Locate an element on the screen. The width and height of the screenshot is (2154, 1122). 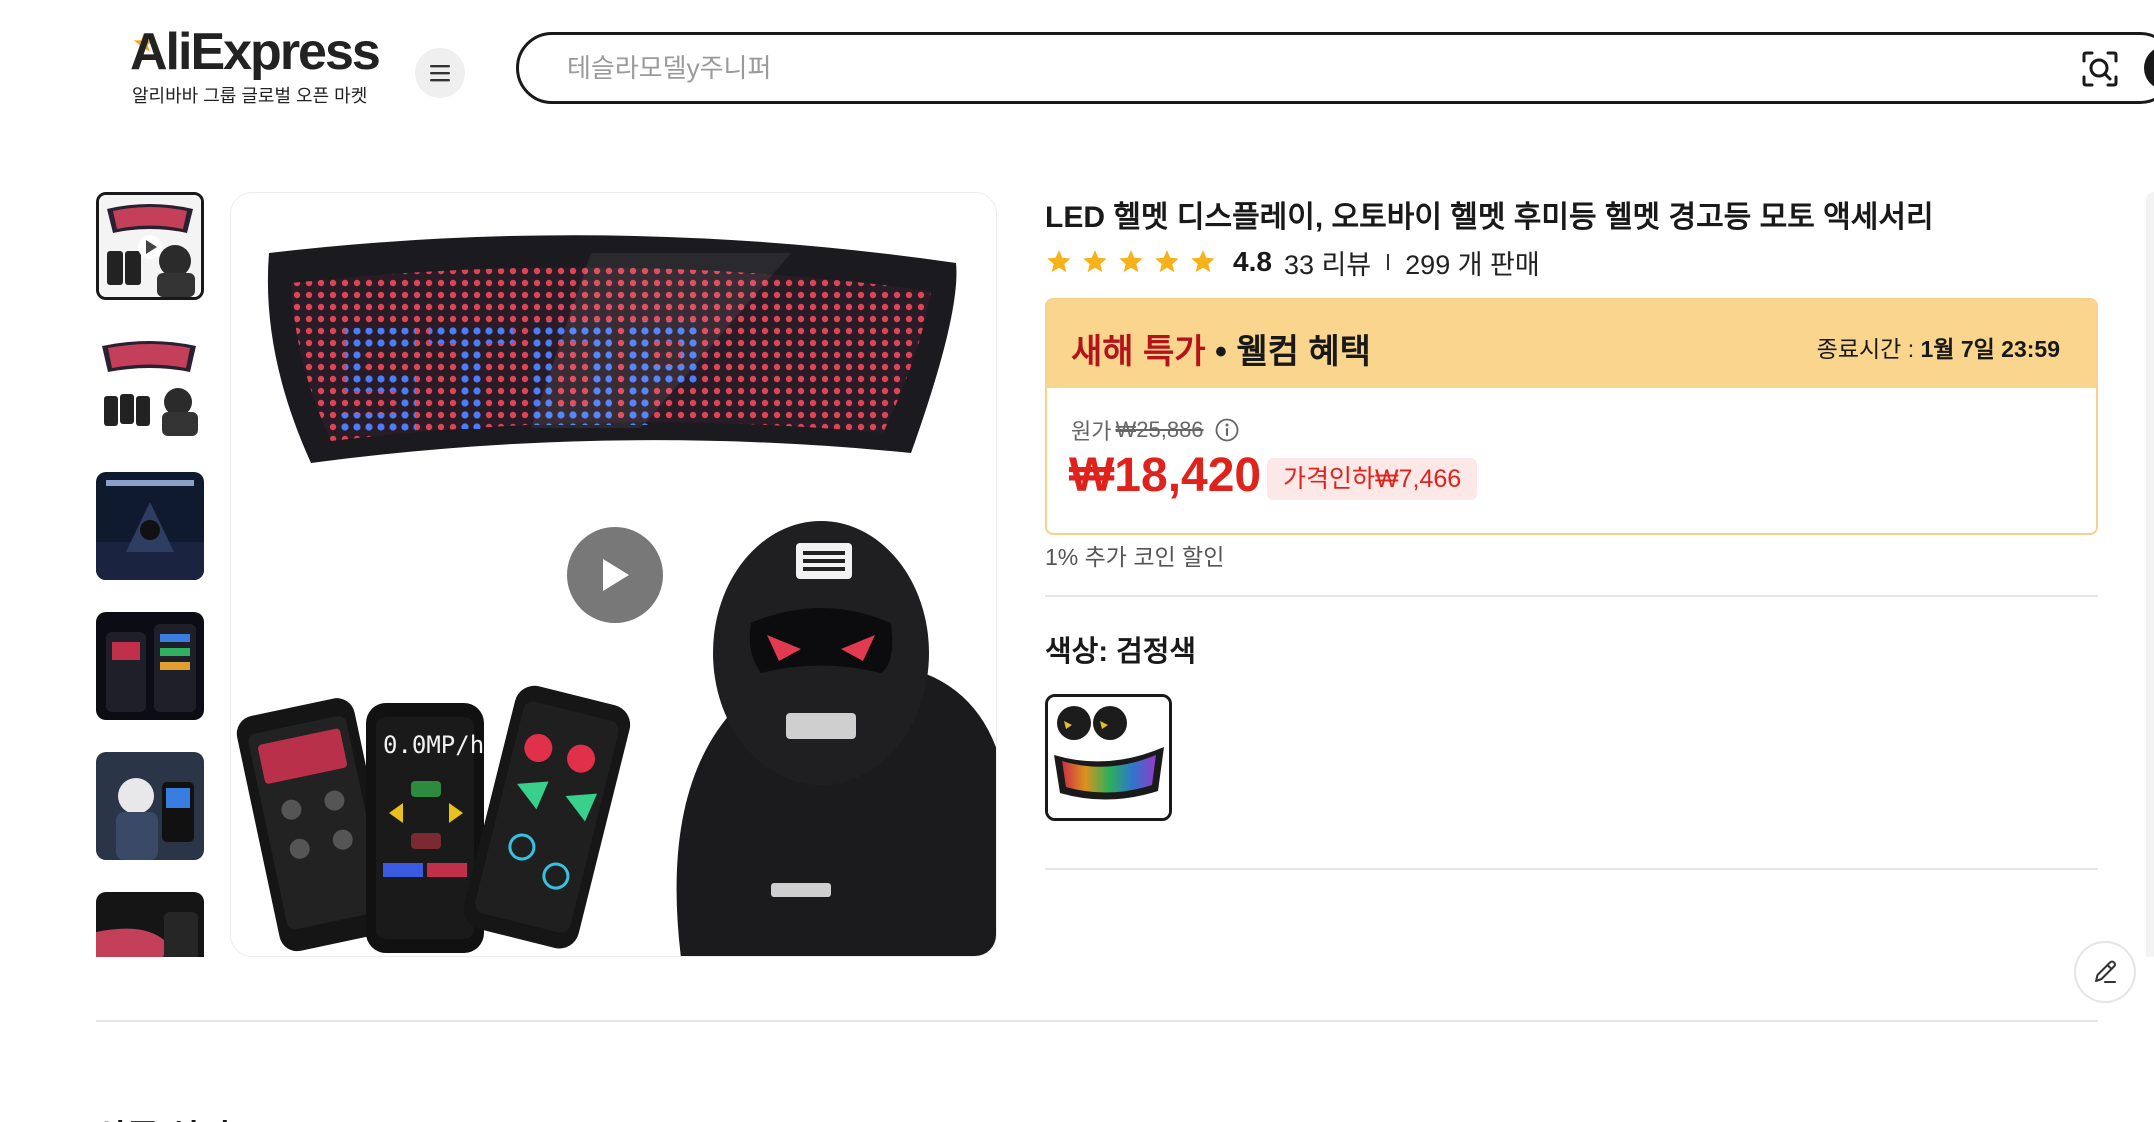
rating-stars is located at coordinates (1131, 262).